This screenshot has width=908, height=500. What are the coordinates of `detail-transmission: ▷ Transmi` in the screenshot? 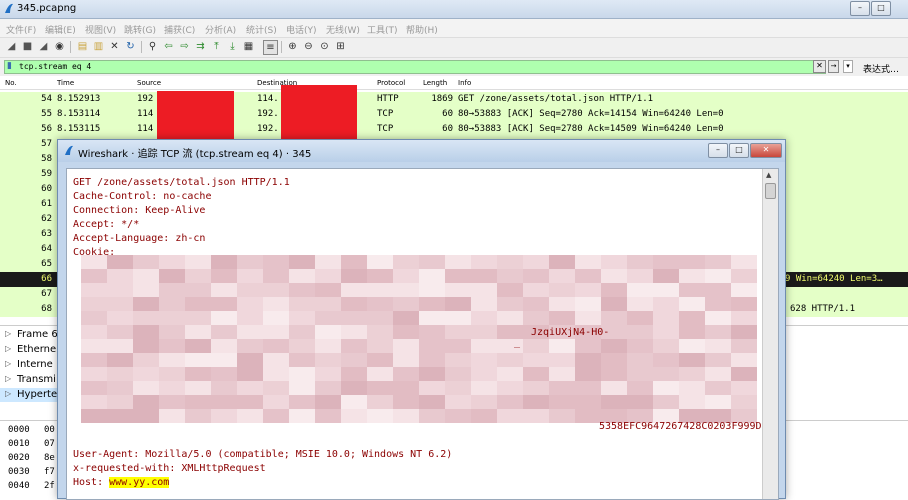 It's located at (30, 380).